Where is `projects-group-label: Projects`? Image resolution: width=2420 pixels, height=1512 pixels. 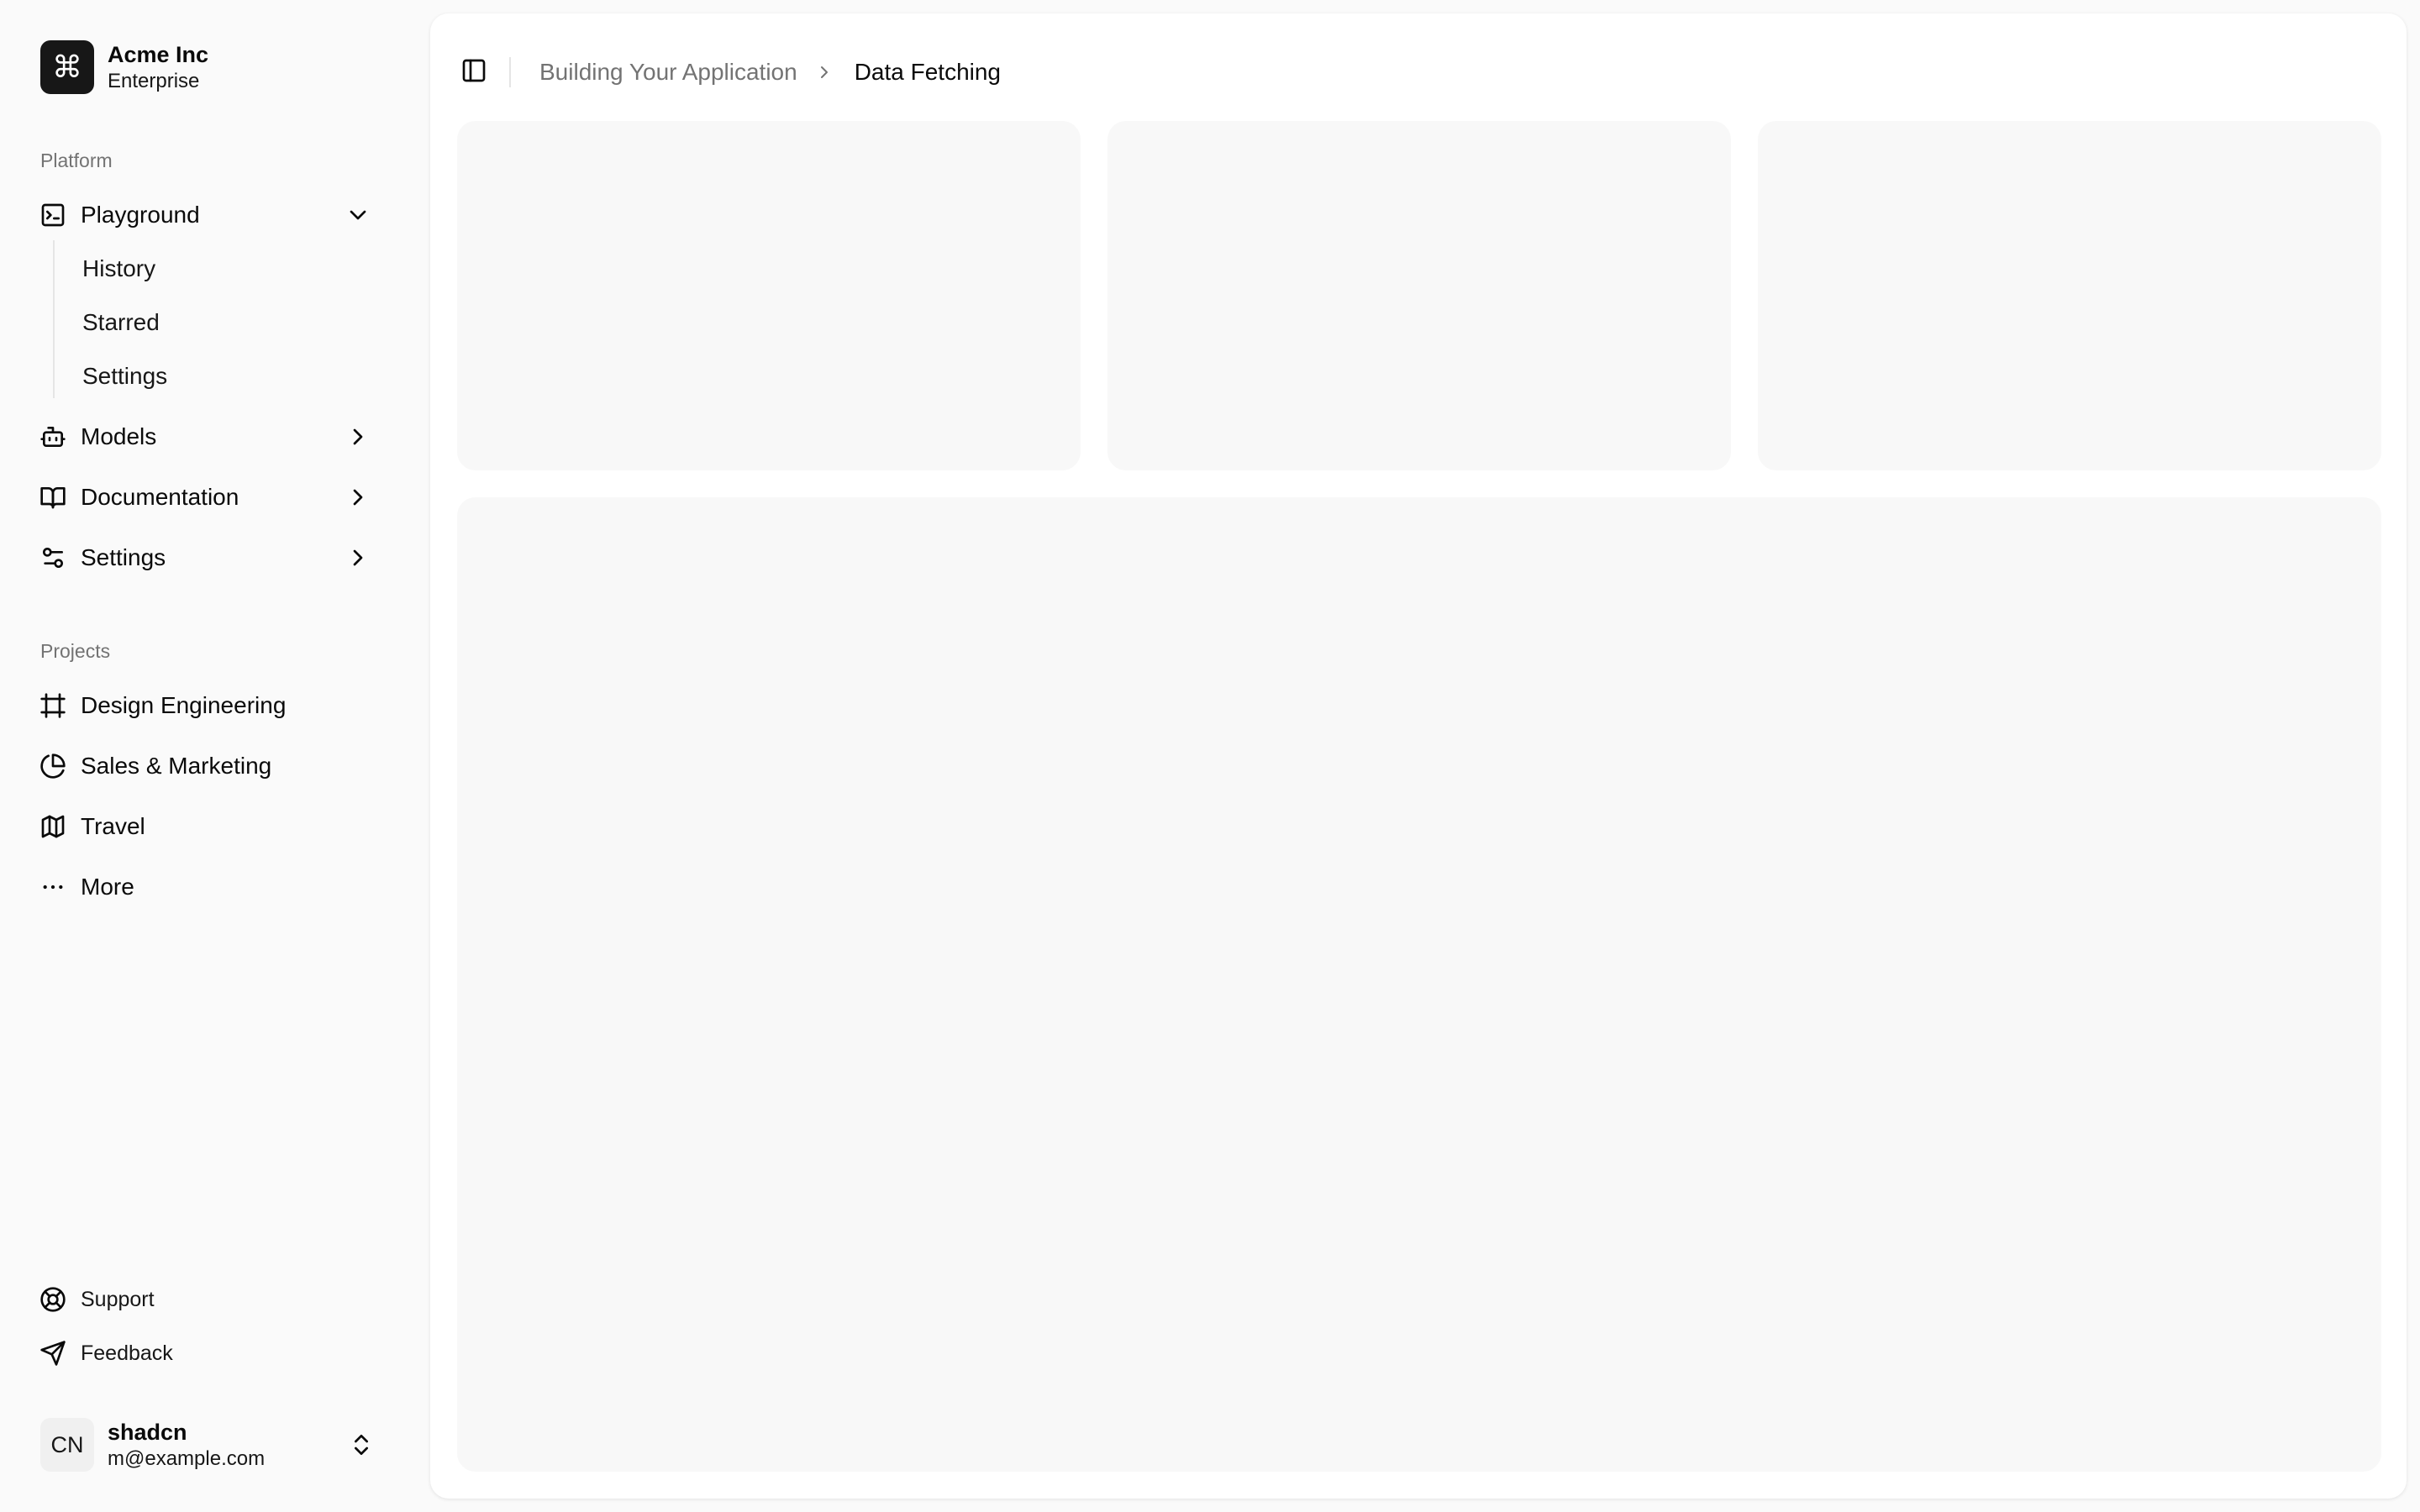 projects-group-label: Projects is located at coordinates (75, 651).